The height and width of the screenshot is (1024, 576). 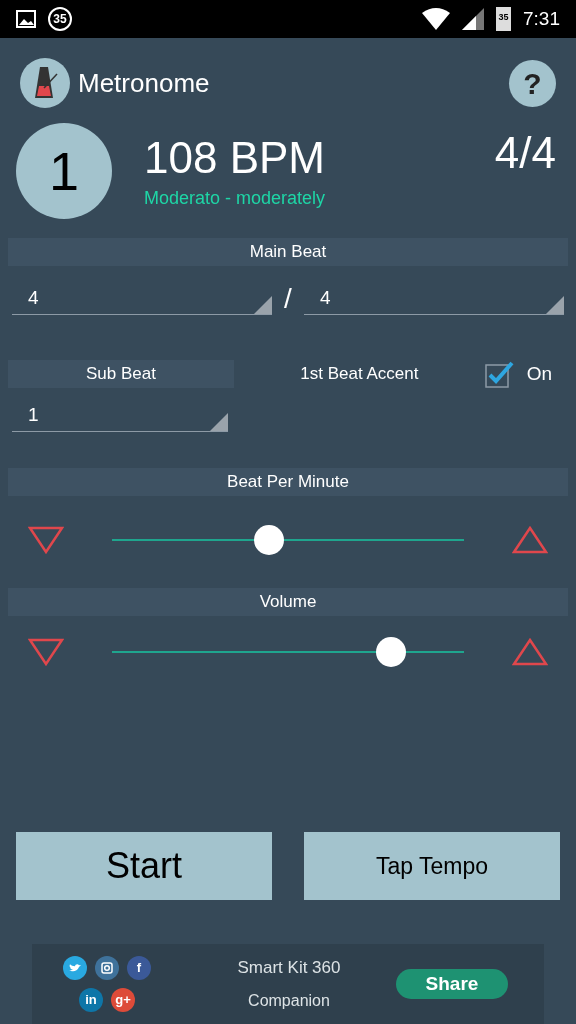 I want to click on ad-title: Smart Kit 360, so click(x=289, y=968).